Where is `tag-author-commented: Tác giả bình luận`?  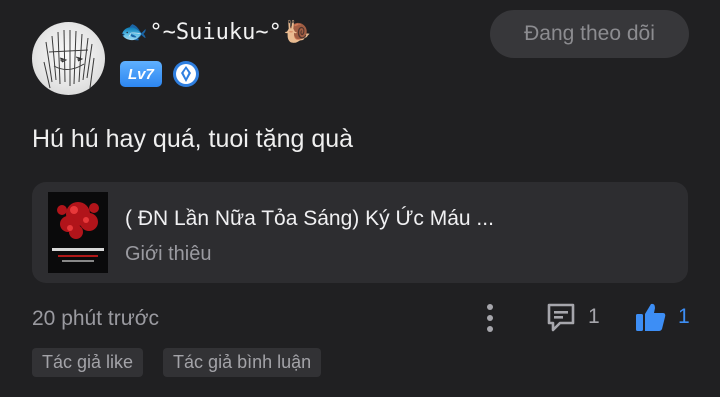 tag-author-commented: Tác giả bình luận is located at coordinates (242, 362).